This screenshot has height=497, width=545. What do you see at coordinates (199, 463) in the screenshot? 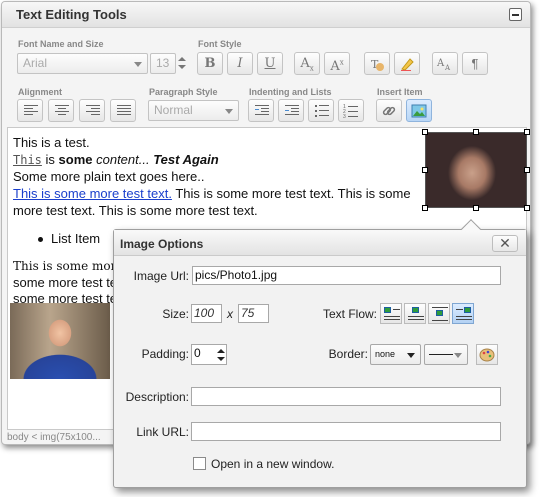
I see `new-window-checkbox` at bounding box center [199, 463].